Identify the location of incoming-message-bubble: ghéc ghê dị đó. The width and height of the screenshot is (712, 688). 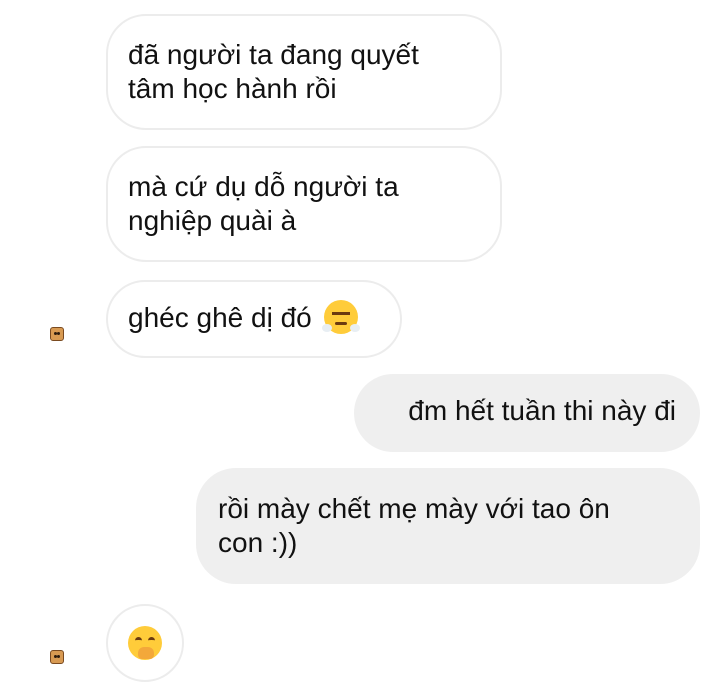
(254, 319).